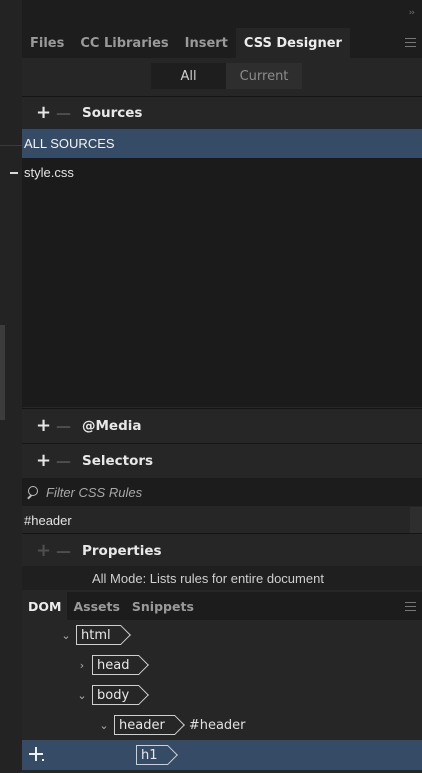 Image resolution: width=422 pixels, height=773 pixels. I want to click on add-media-button: +, so click(46, 426).